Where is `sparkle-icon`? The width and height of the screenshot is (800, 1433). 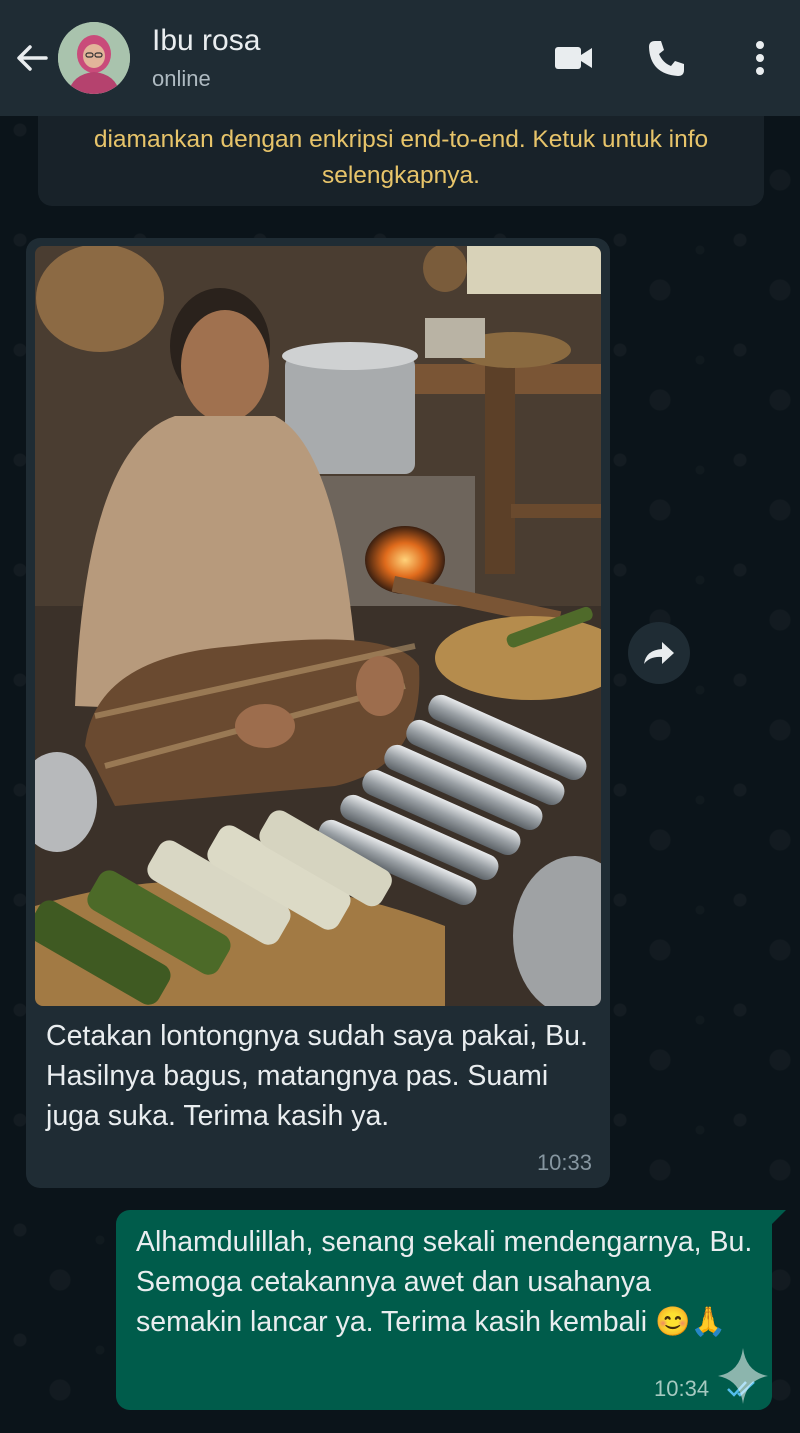
sparkle-icon is located at coordinates (743, 1376).